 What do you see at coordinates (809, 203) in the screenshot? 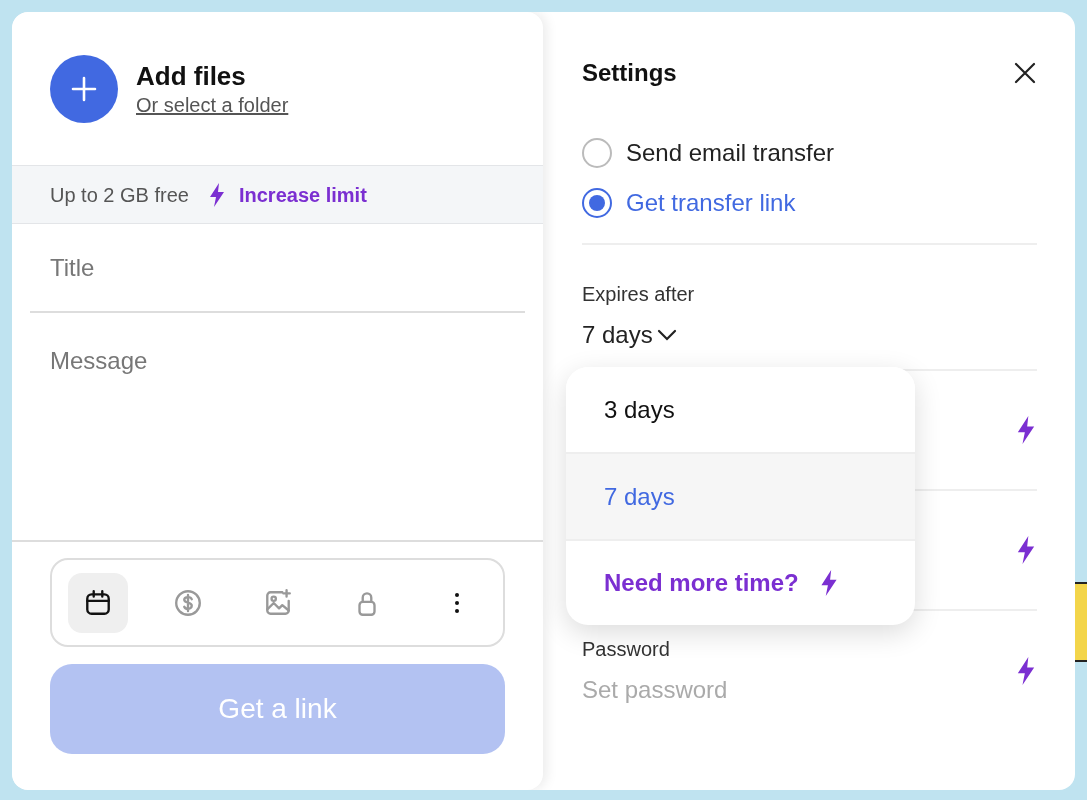
I see `radio-option: Get transfer link` at bounding box center [809, 203].